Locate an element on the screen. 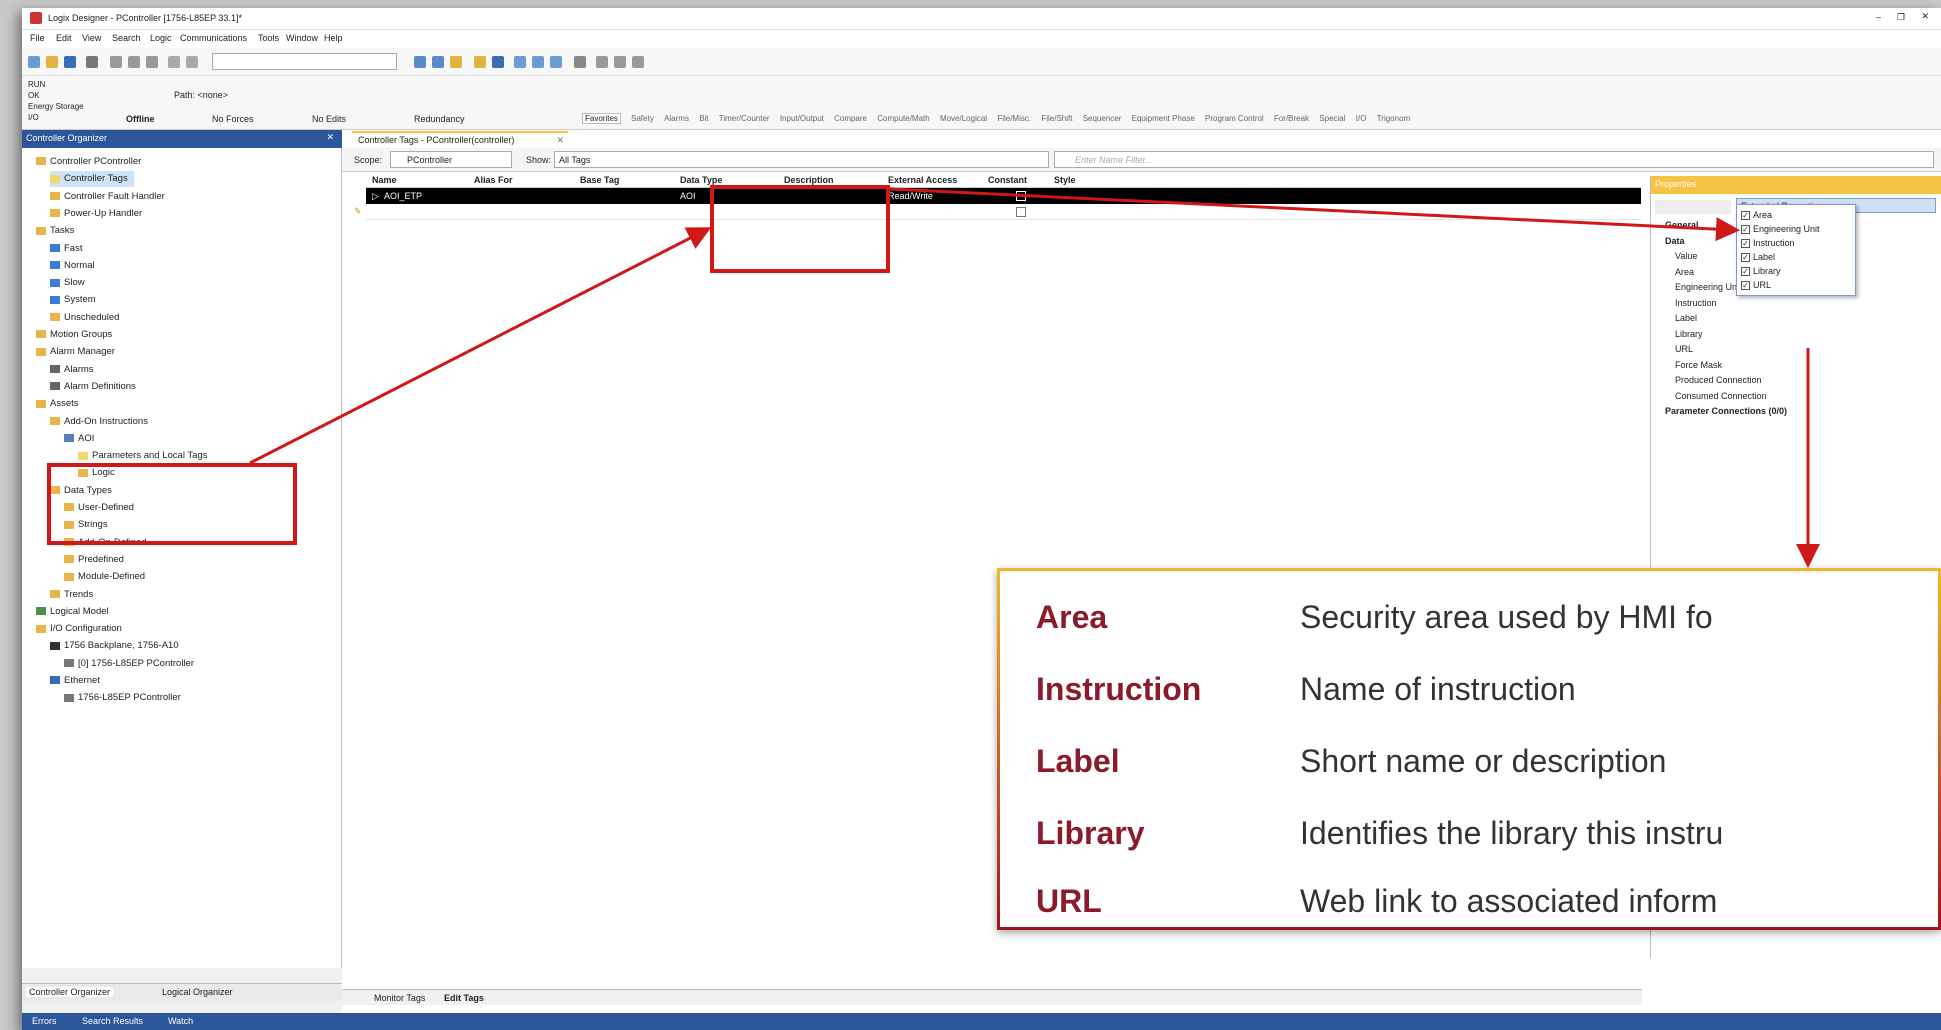 Image resolution: width=1941 pixels, height=1030 pixels. callout-desc-area: Security area used by HMI fo is located at coordinates (1506, 617).